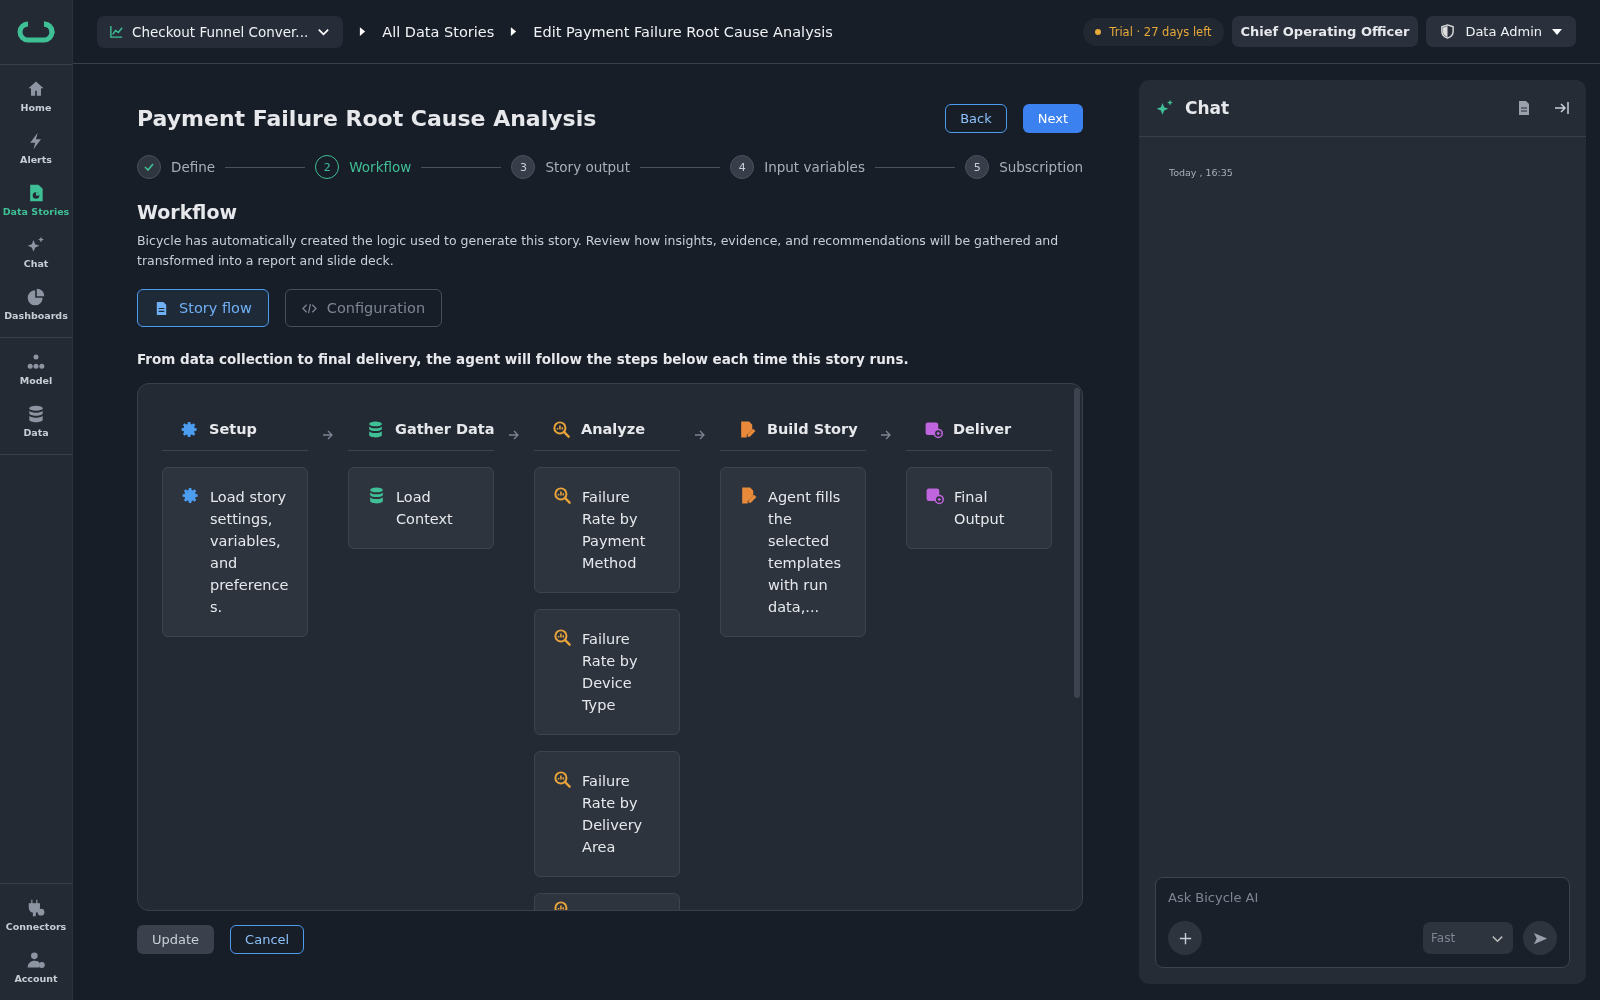  What do you see at coordinates (421, 429) in the screenshot?
I see `stage-header: Gather Data` at bounding box center [421, 429].